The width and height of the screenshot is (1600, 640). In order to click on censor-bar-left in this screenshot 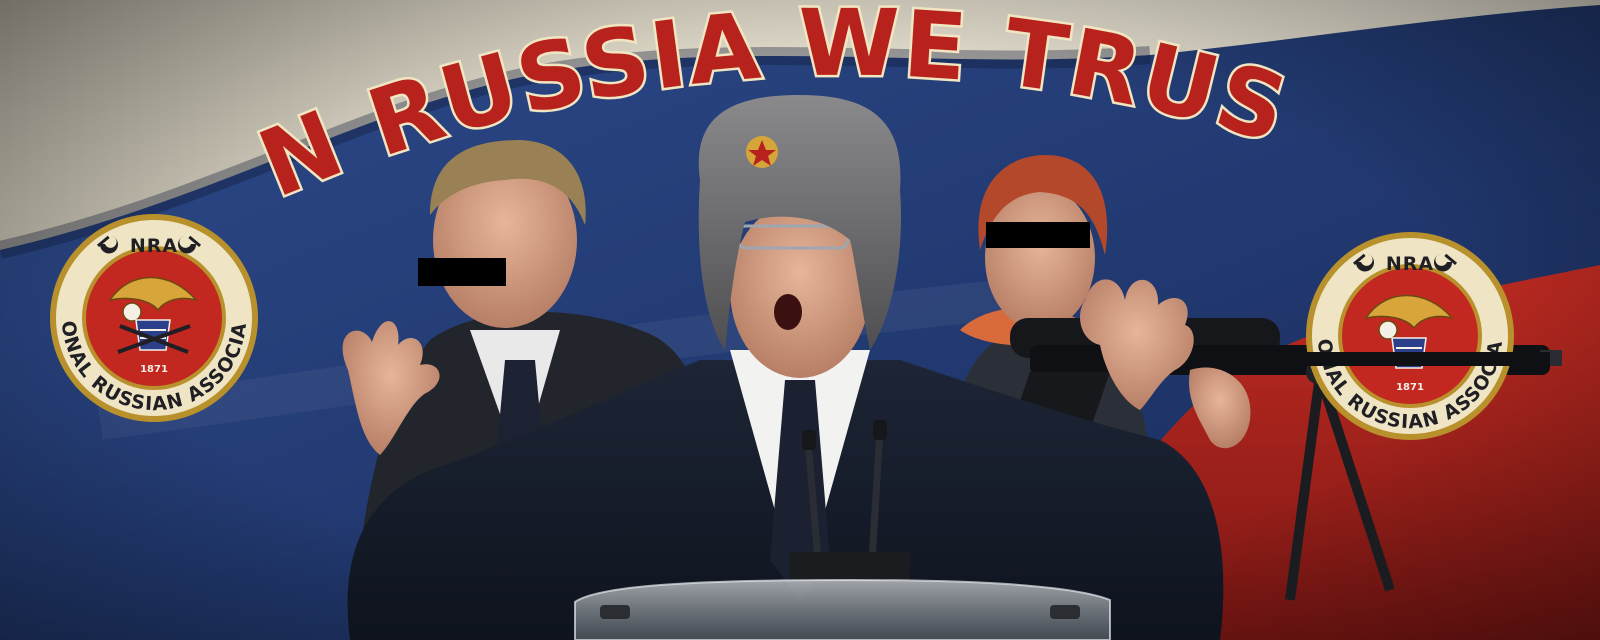, I will do `click(462, 272)`.